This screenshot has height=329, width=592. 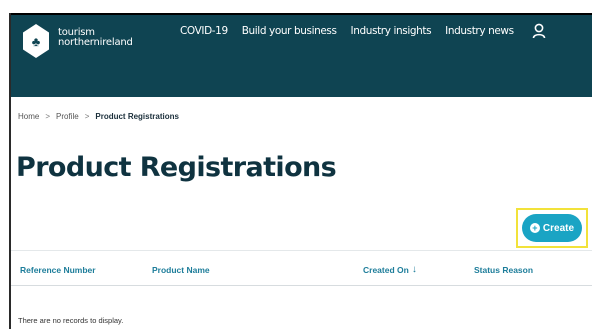 I want to click on breadcrumb-profile: Profile, so click(x=67, y=116).